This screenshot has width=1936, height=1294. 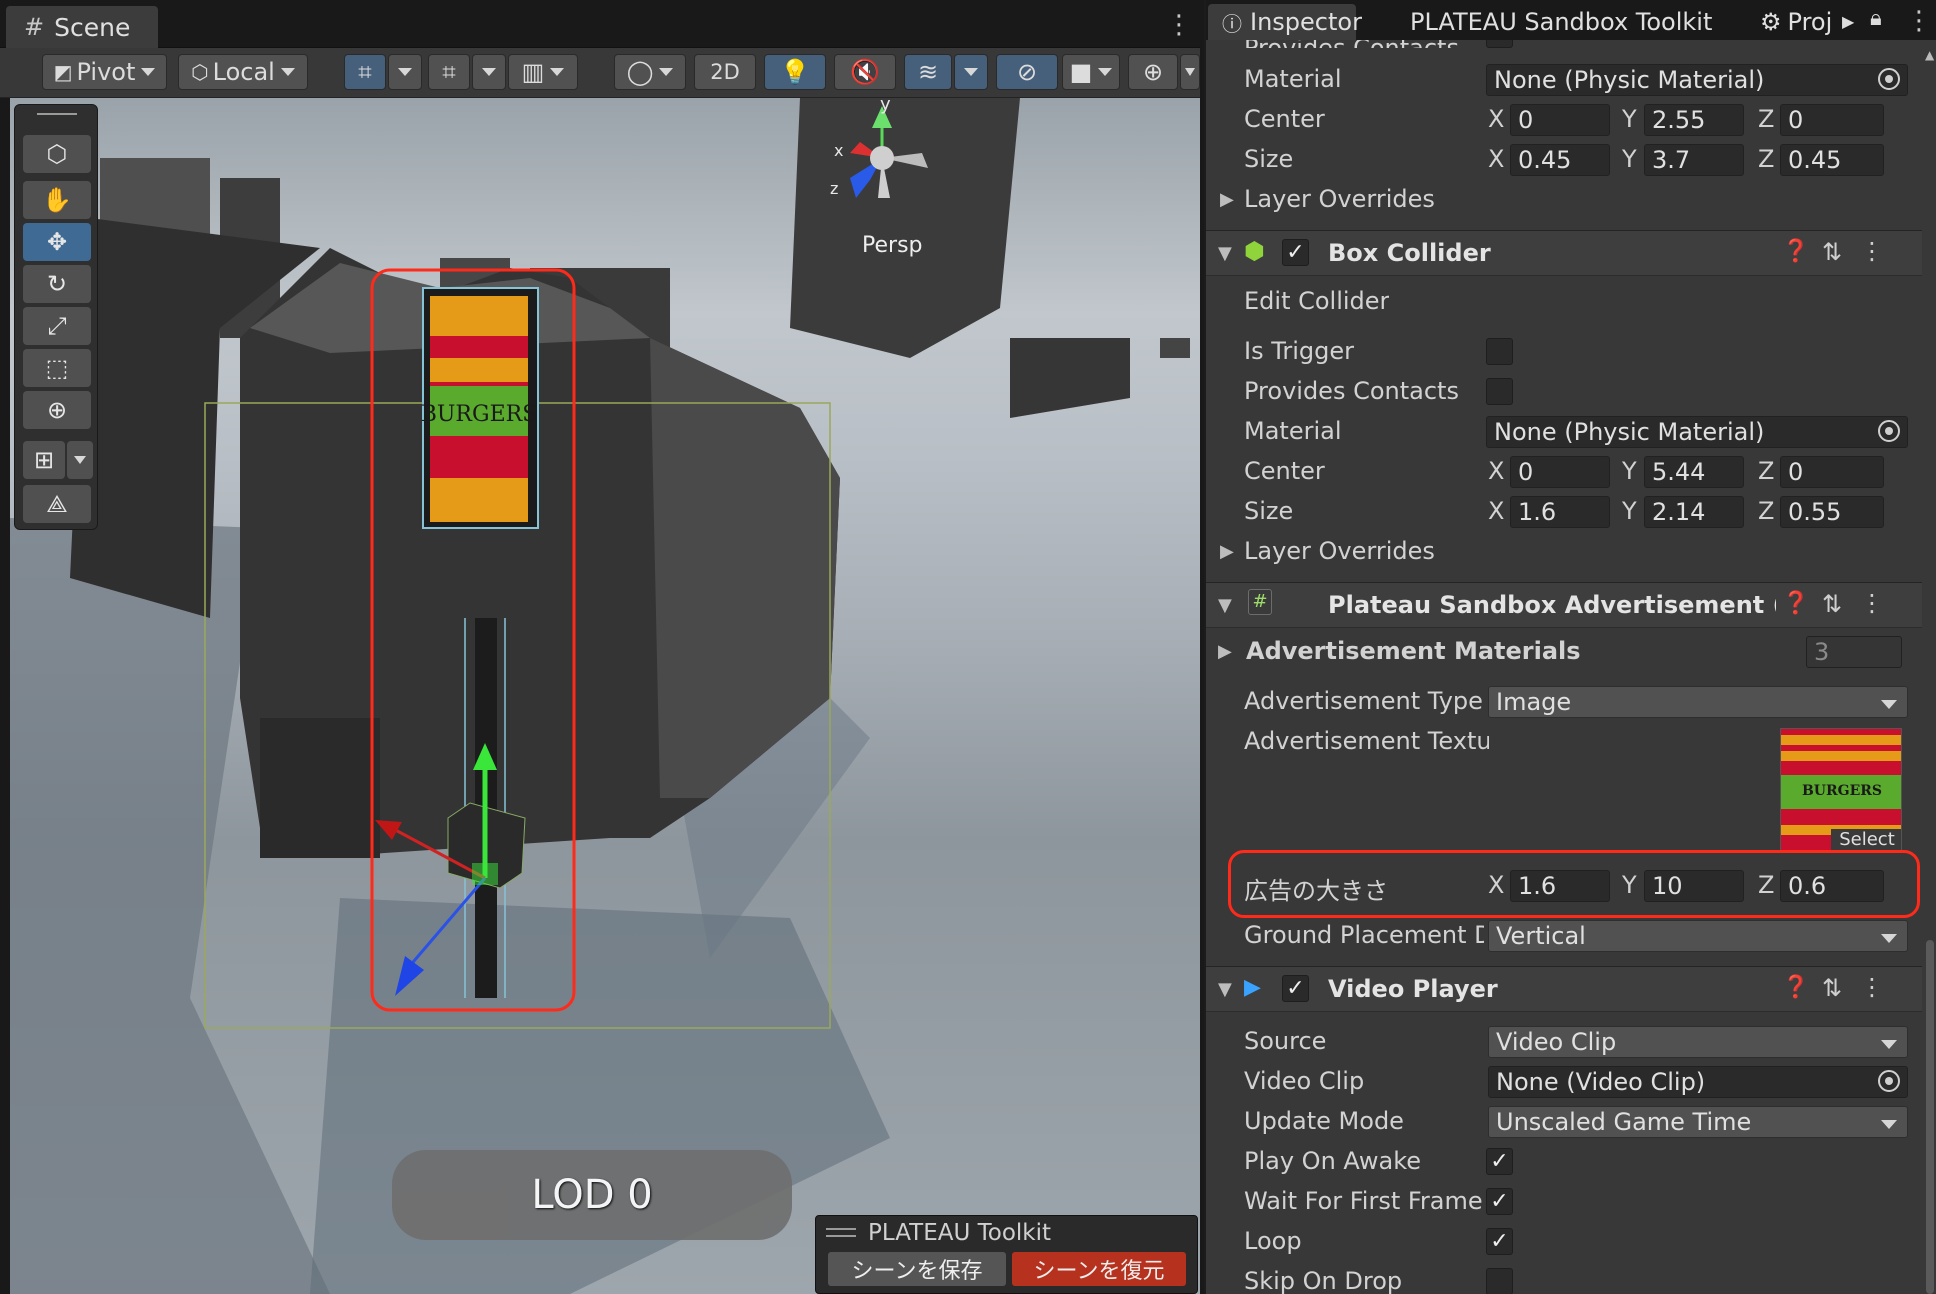 What do you see at coordinates (1698, 702) in the screenshot?
I see `advertisement-type-dropdown: Image` at bounding box center [1698, 702].